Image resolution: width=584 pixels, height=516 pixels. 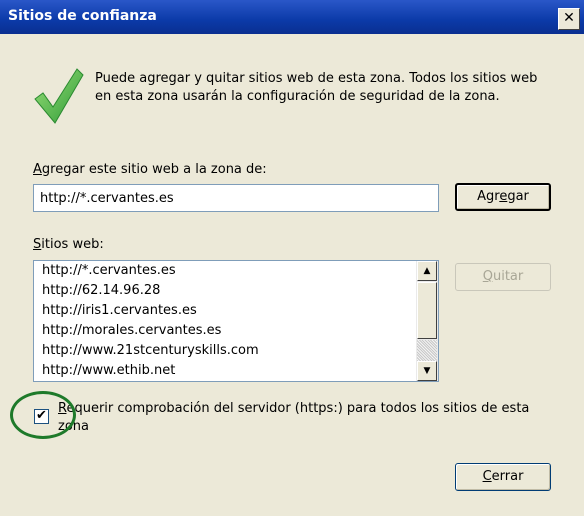 What do you see at coordinates (503, 477) in the screenshot?
I see `close-button: Cerrar` at bounding box center [503, 477].